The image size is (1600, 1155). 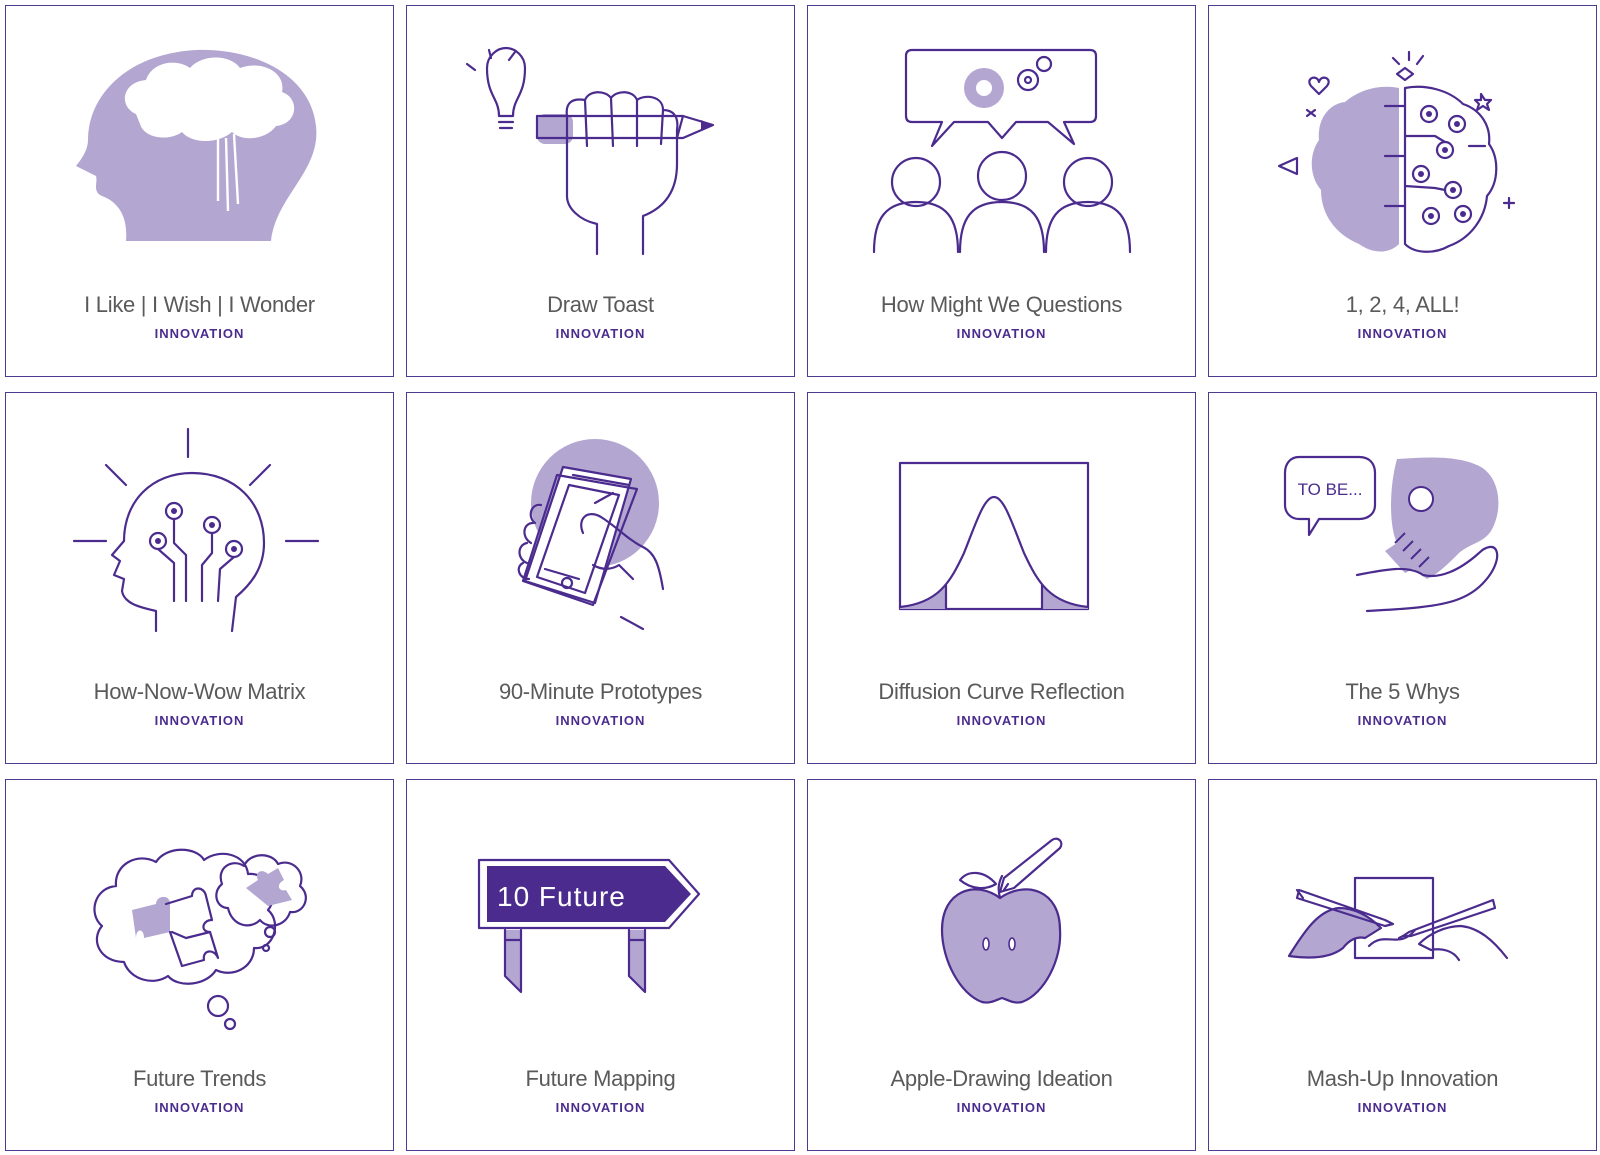 I want to click on card-title: Draw Toast, so click(x=600, y=304).